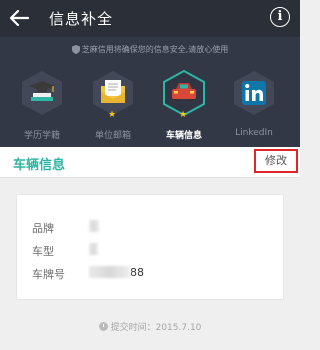 The width and height of the screenshot is (320, 350). Describe the element at coordinates (65, 228) in the screenshot. I see `brand-row: 品牌` at that location.